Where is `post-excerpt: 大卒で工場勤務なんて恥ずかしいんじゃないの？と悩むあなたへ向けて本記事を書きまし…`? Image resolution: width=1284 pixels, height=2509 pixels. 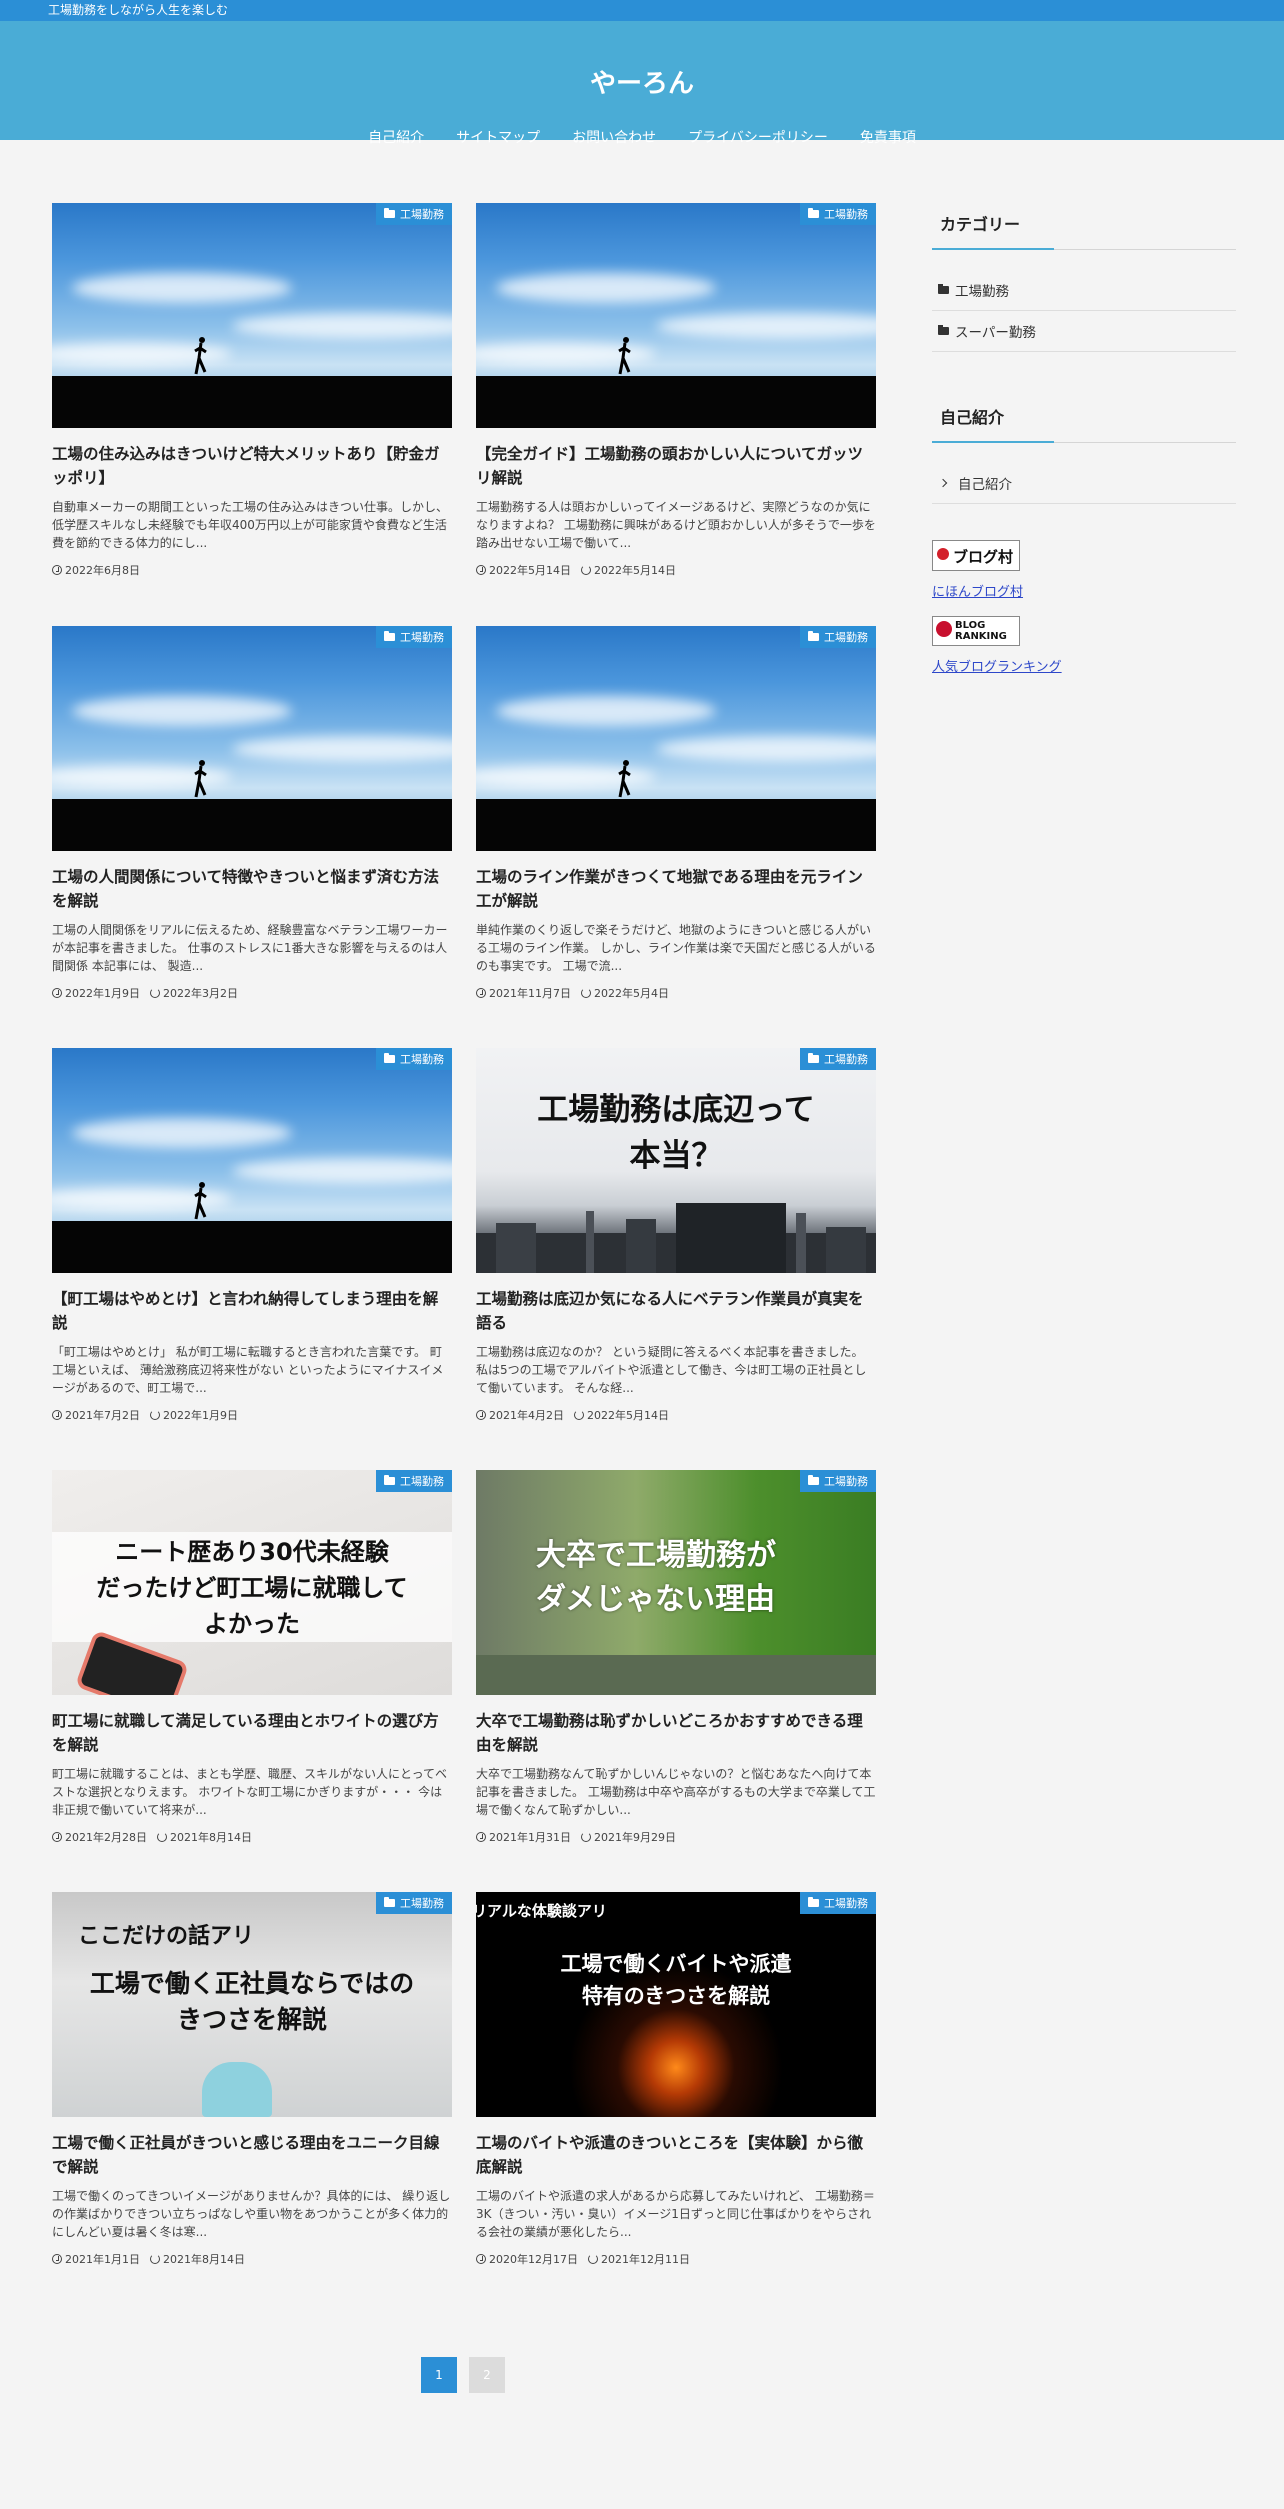
post-excerpt: 大卒で工場勤務なんて恥ずかしいんじゃないの？と悩むあなたへ向けて本記事を書きまし… is located at coordinates (676, 1792).